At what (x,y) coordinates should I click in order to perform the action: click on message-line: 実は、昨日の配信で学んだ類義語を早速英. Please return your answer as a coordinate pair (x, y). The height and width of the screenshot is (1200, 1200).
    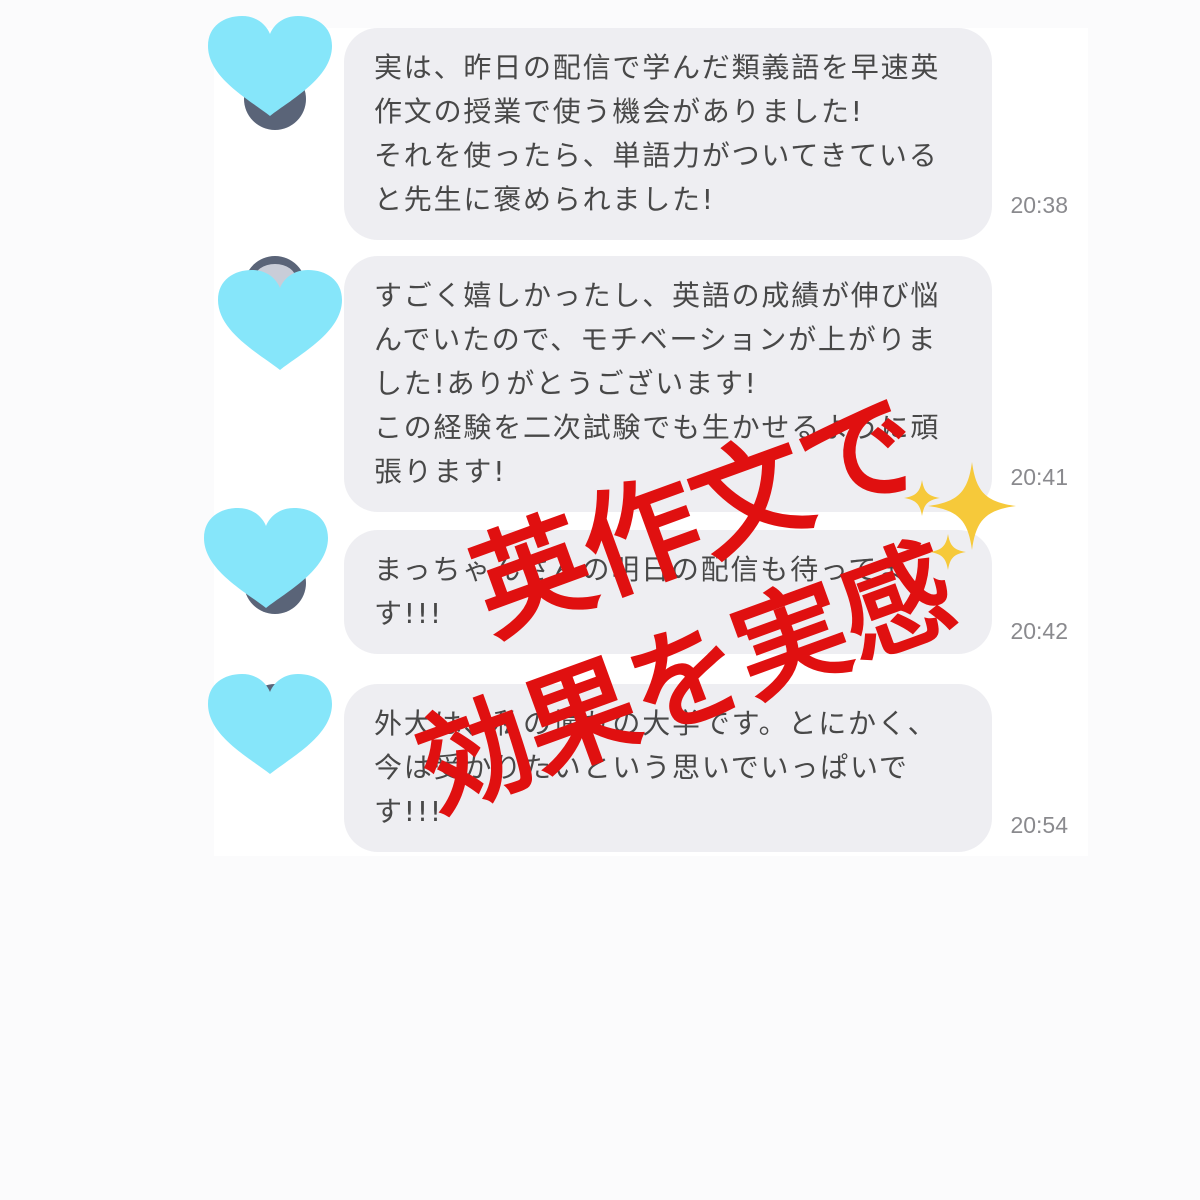
    Looking at the image, I should click on (657, 67).